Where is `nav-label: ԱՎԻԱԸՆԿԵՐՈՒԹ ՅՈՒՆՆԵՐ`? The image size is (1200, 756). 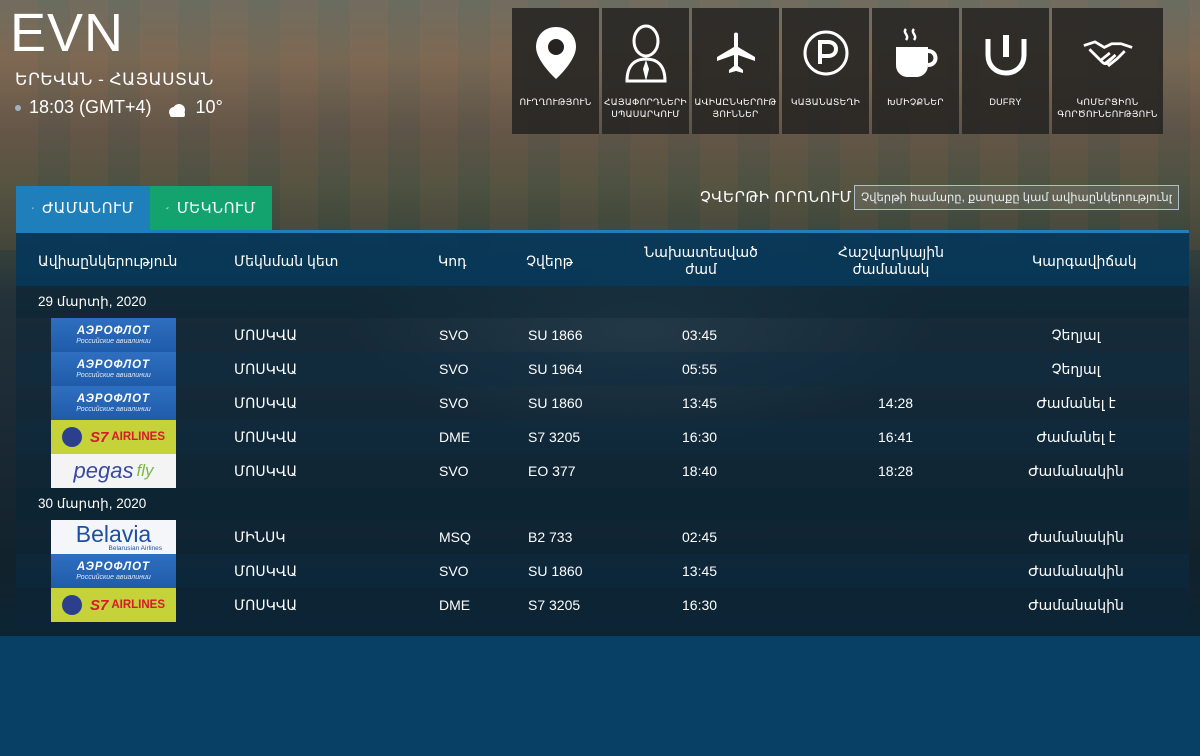 nav-label: ԱՎԻԱԸՆԿԵՐՈՒԹ ՅՈՒՆՆԵՐ is located at coordinates (735, 108).